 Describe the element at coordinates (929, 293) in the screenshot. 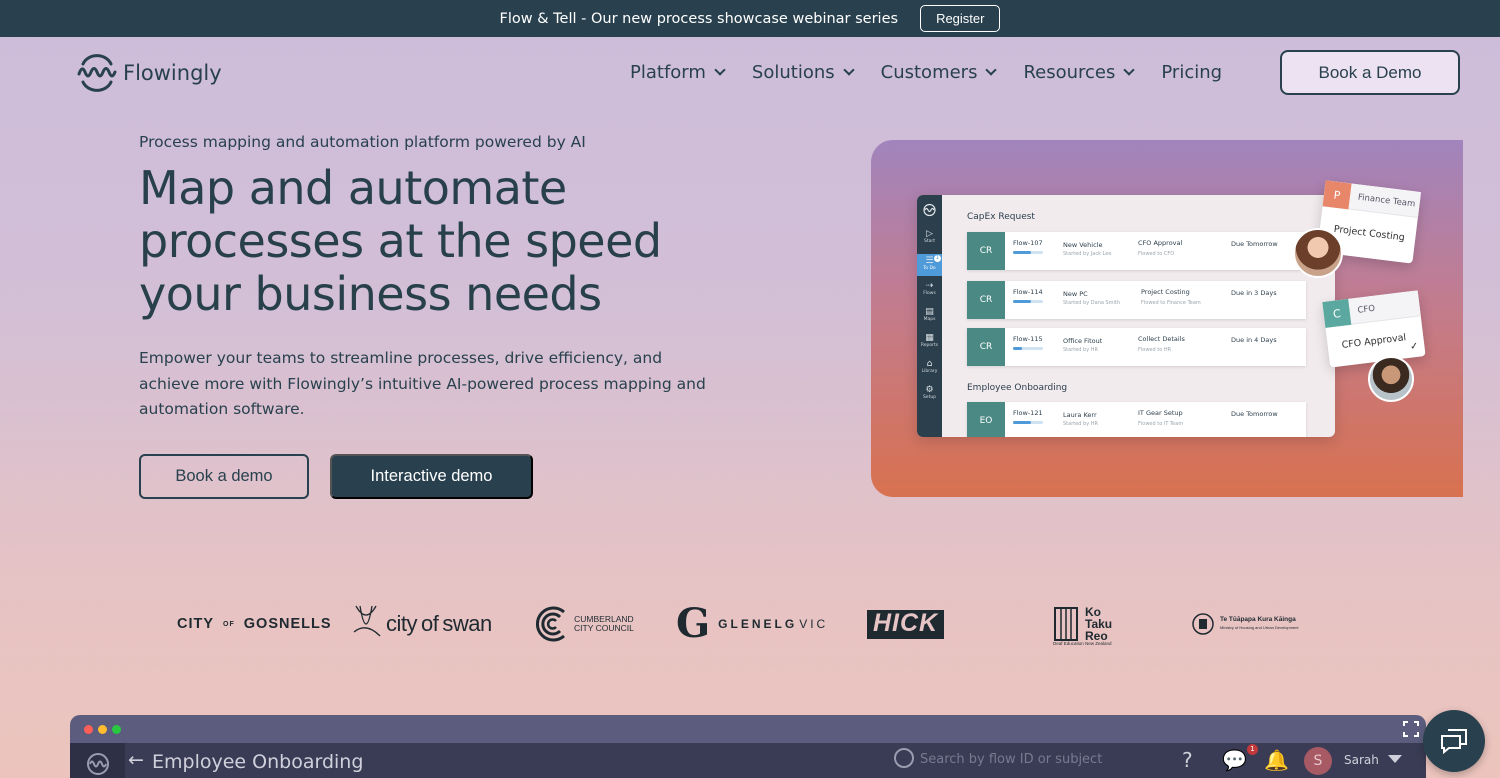

I see `sidebar-label: Flows` at that location.